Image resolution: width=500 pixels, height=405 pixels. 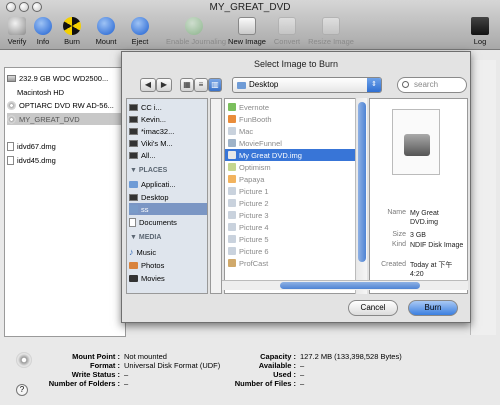 I want to click on sidebar-item-desktop: Desktop, so click(x=168, y=197).